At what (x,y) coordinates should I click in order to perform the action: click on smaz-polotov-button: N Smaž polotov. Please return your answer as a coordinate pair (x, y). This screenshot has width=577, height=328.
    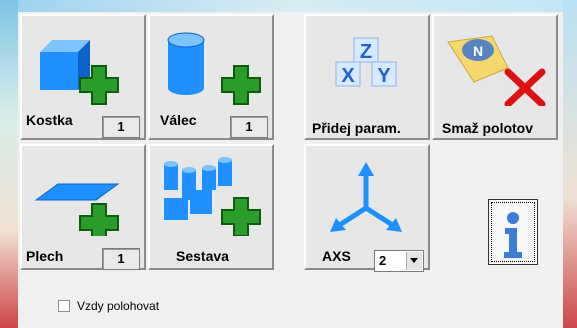
    Looking at the image, I should click on (495, 77).